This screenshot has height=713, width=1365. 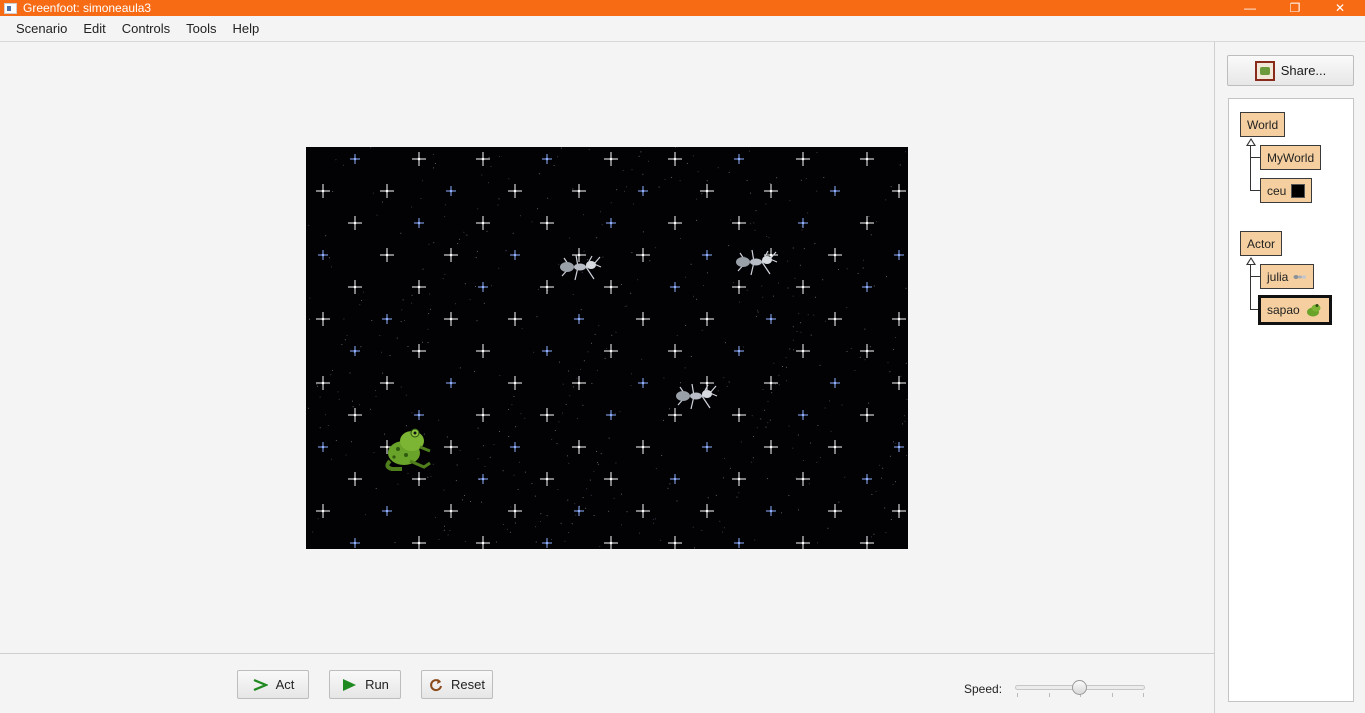 What do you see at coordinates (1214, 377) in the screenshot?
I see `panel-divider` at bounding box center [1214, 377].